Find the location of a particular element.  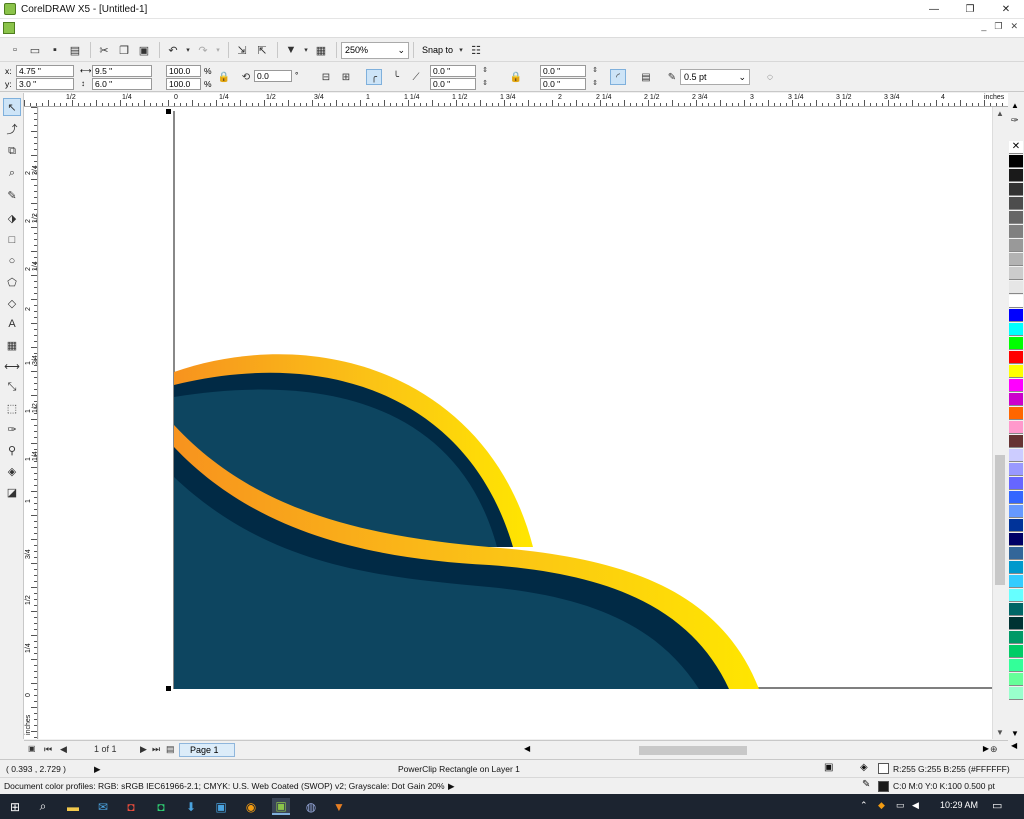

table-tool-icon: ▦ is located at coordinates (12, 345).